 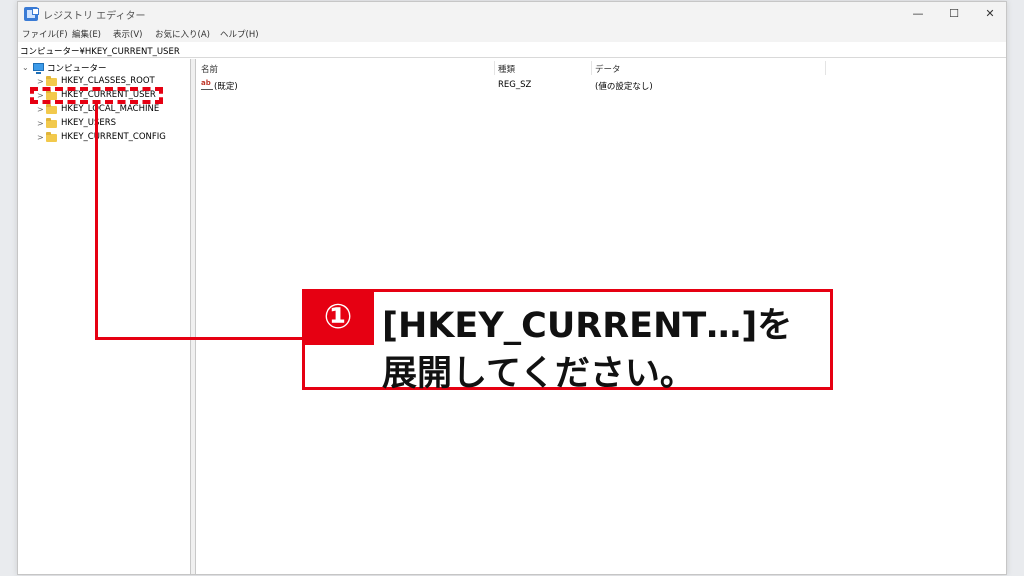 What do you see at coordinates (94, 16) in the screenshot?
I see `window-title: レジストリ エディター` at bounding box center [94, 16].